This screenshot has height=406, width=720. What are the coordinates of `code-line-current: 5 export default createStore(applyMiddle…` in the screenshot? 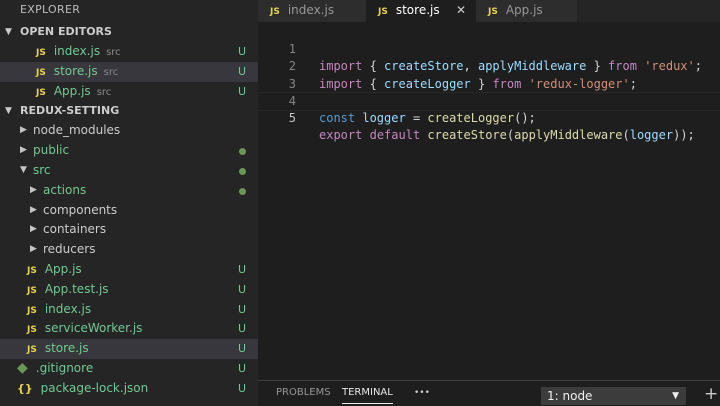 It's located at (488, 116).